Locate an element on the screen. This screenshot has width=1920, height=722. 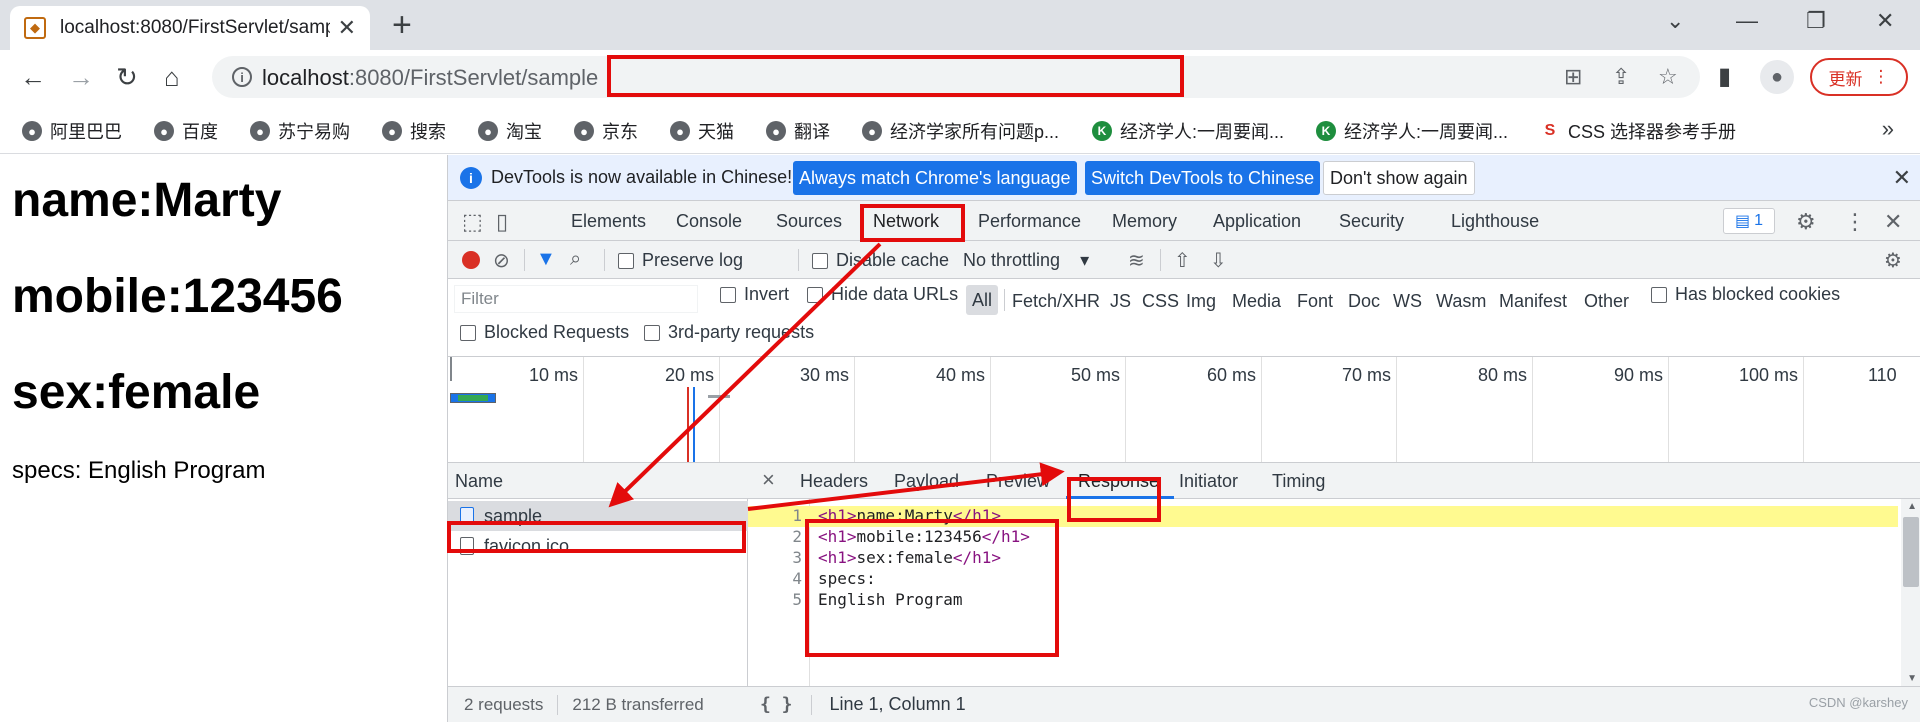
hide-data-urls-checkbox: Hide data URLs is located at coordinates (882, 294).